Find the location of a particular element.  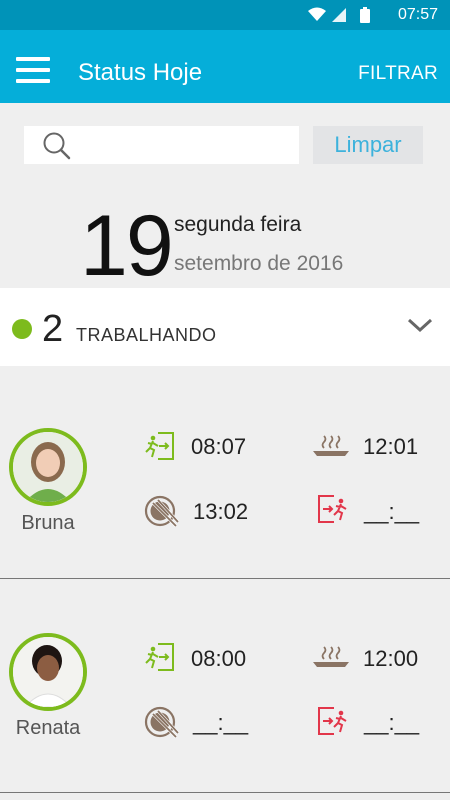

search-icon is located at coordinates (57, 146).